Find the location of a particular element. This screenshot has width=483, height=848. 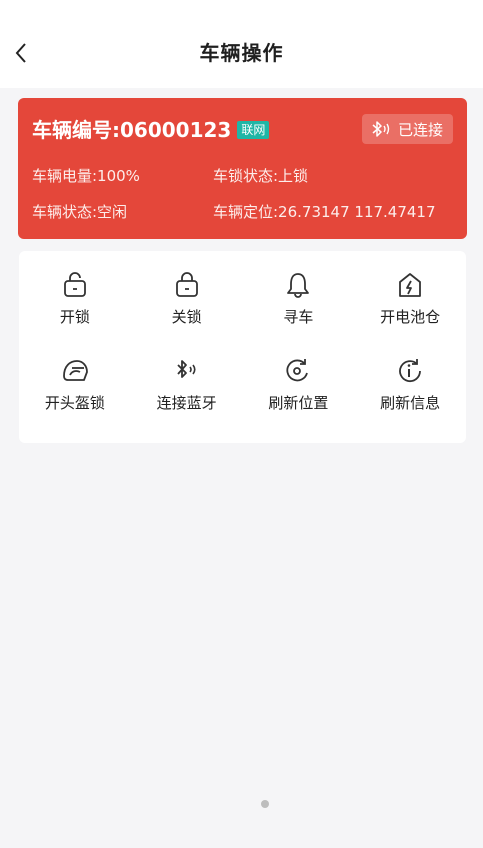

connect-bluetooth-label: 连接蓝牙 is located at coordinates (186, 403).